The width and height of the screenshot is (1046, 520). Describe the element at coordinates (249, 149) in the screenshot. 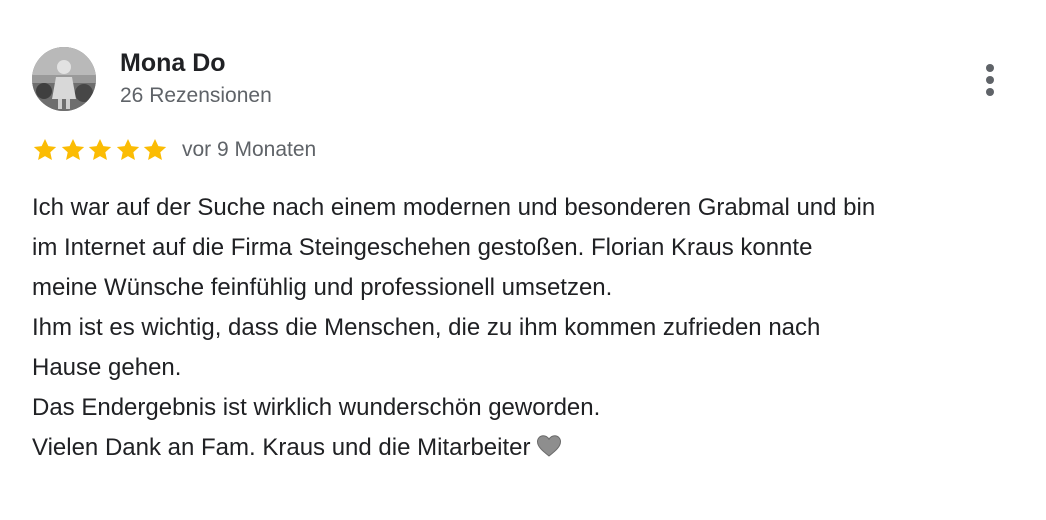

I see `review-date: vor 9 Monaten` at that location.